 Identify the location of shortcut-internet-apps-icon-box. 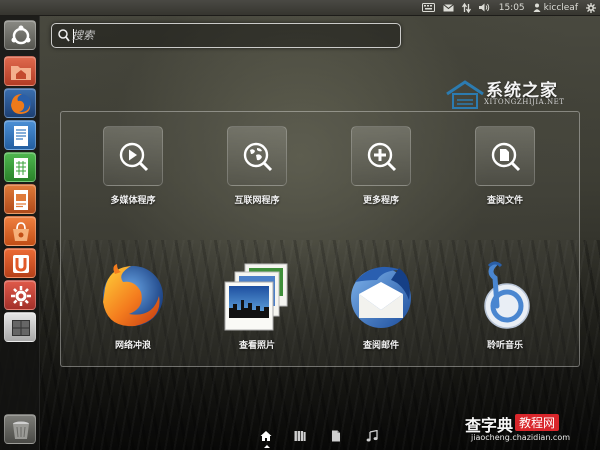
(257, 156).